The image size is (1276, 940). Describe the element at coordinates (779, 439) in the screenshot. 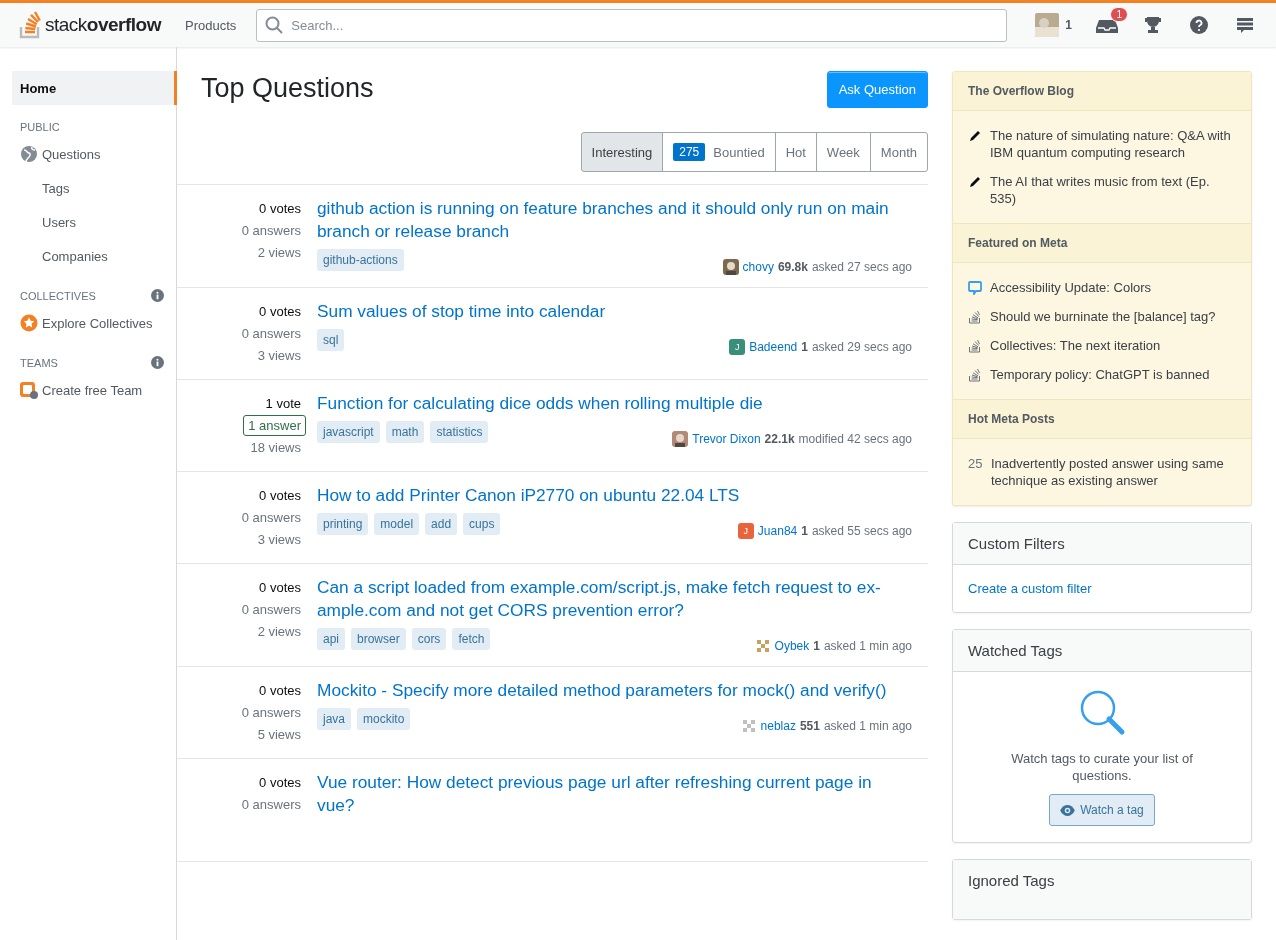

I see `user-reputation: 22.1k` at that location.